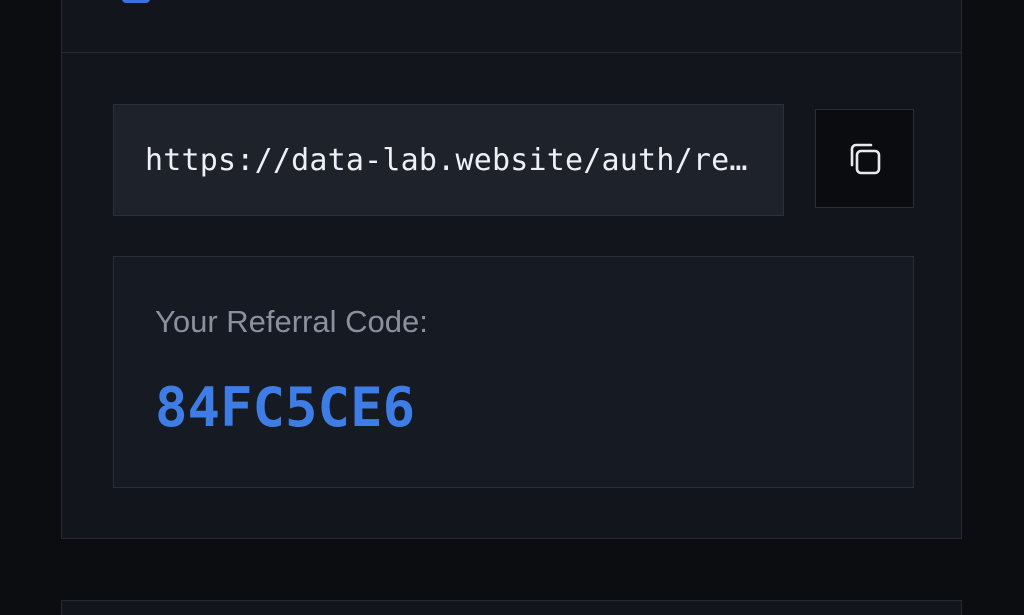 Image resolution: width=1024 pixels, height=615 pixels. I want to click on referral-code-value: 84FC5CE6, so click(285, 407).